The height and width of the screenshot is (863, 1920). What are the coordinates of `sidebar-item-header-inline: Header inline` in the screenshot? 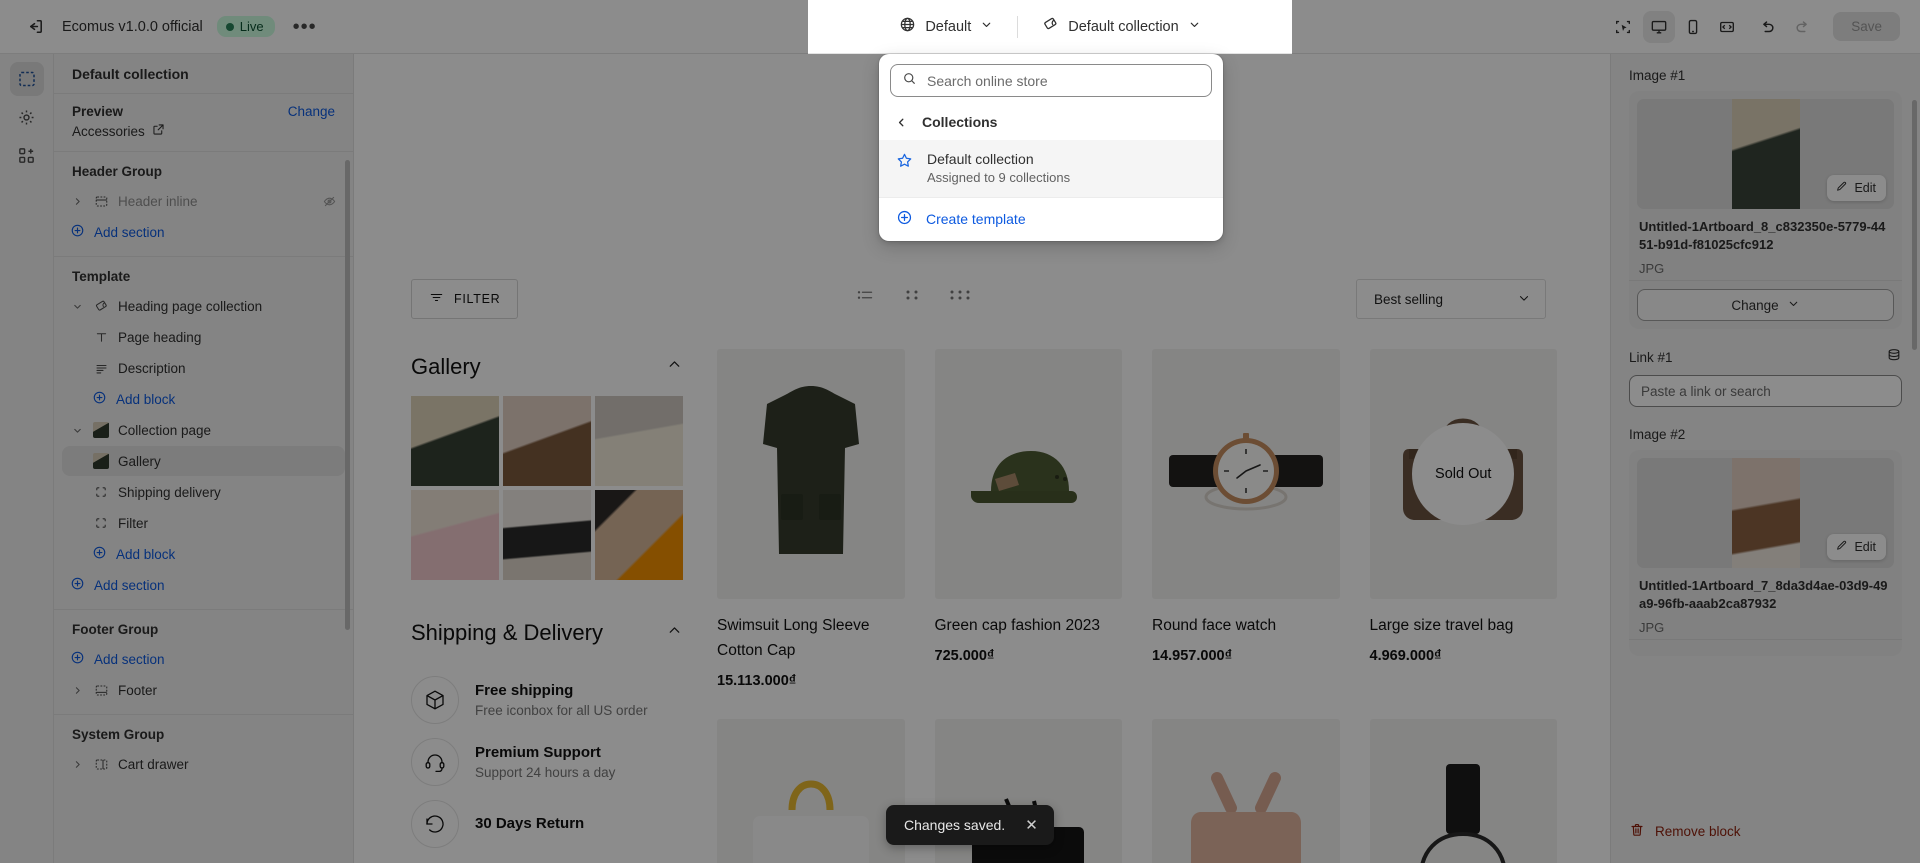 It's located at (203, 201).